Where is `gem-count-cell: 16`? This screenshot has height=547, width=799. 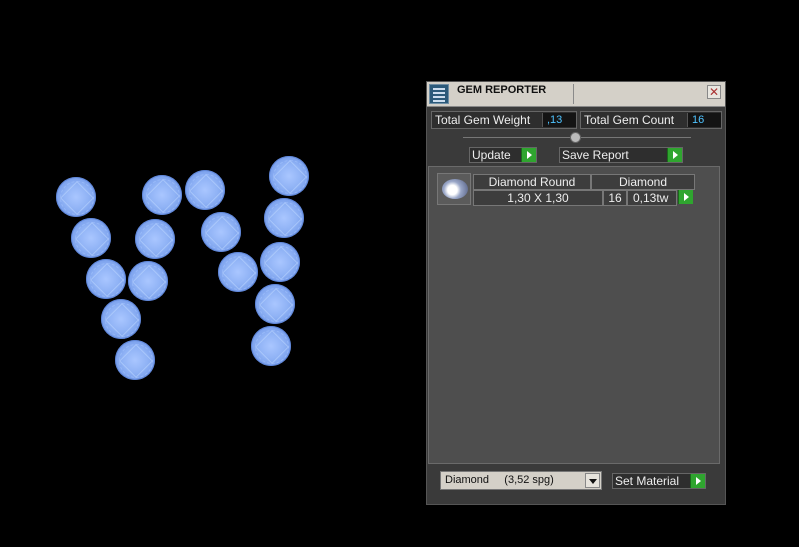 gem-count-cell: 16 is located at coordinates (615, 198).